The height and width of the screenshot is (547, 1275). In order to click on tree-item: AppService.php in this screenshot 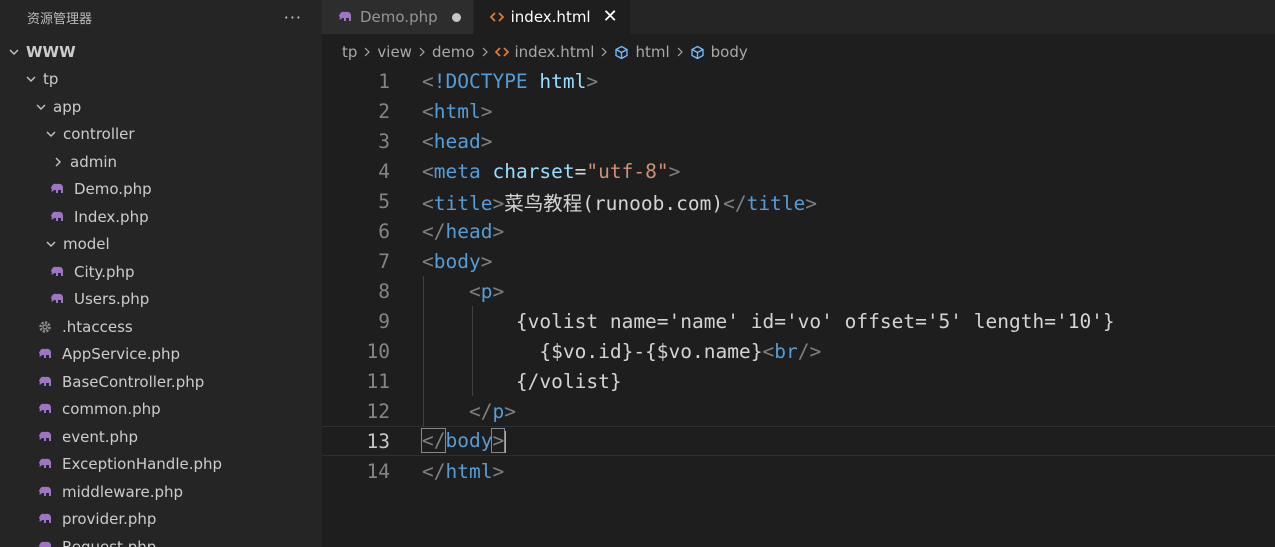, I will do `click(161, 355)`.